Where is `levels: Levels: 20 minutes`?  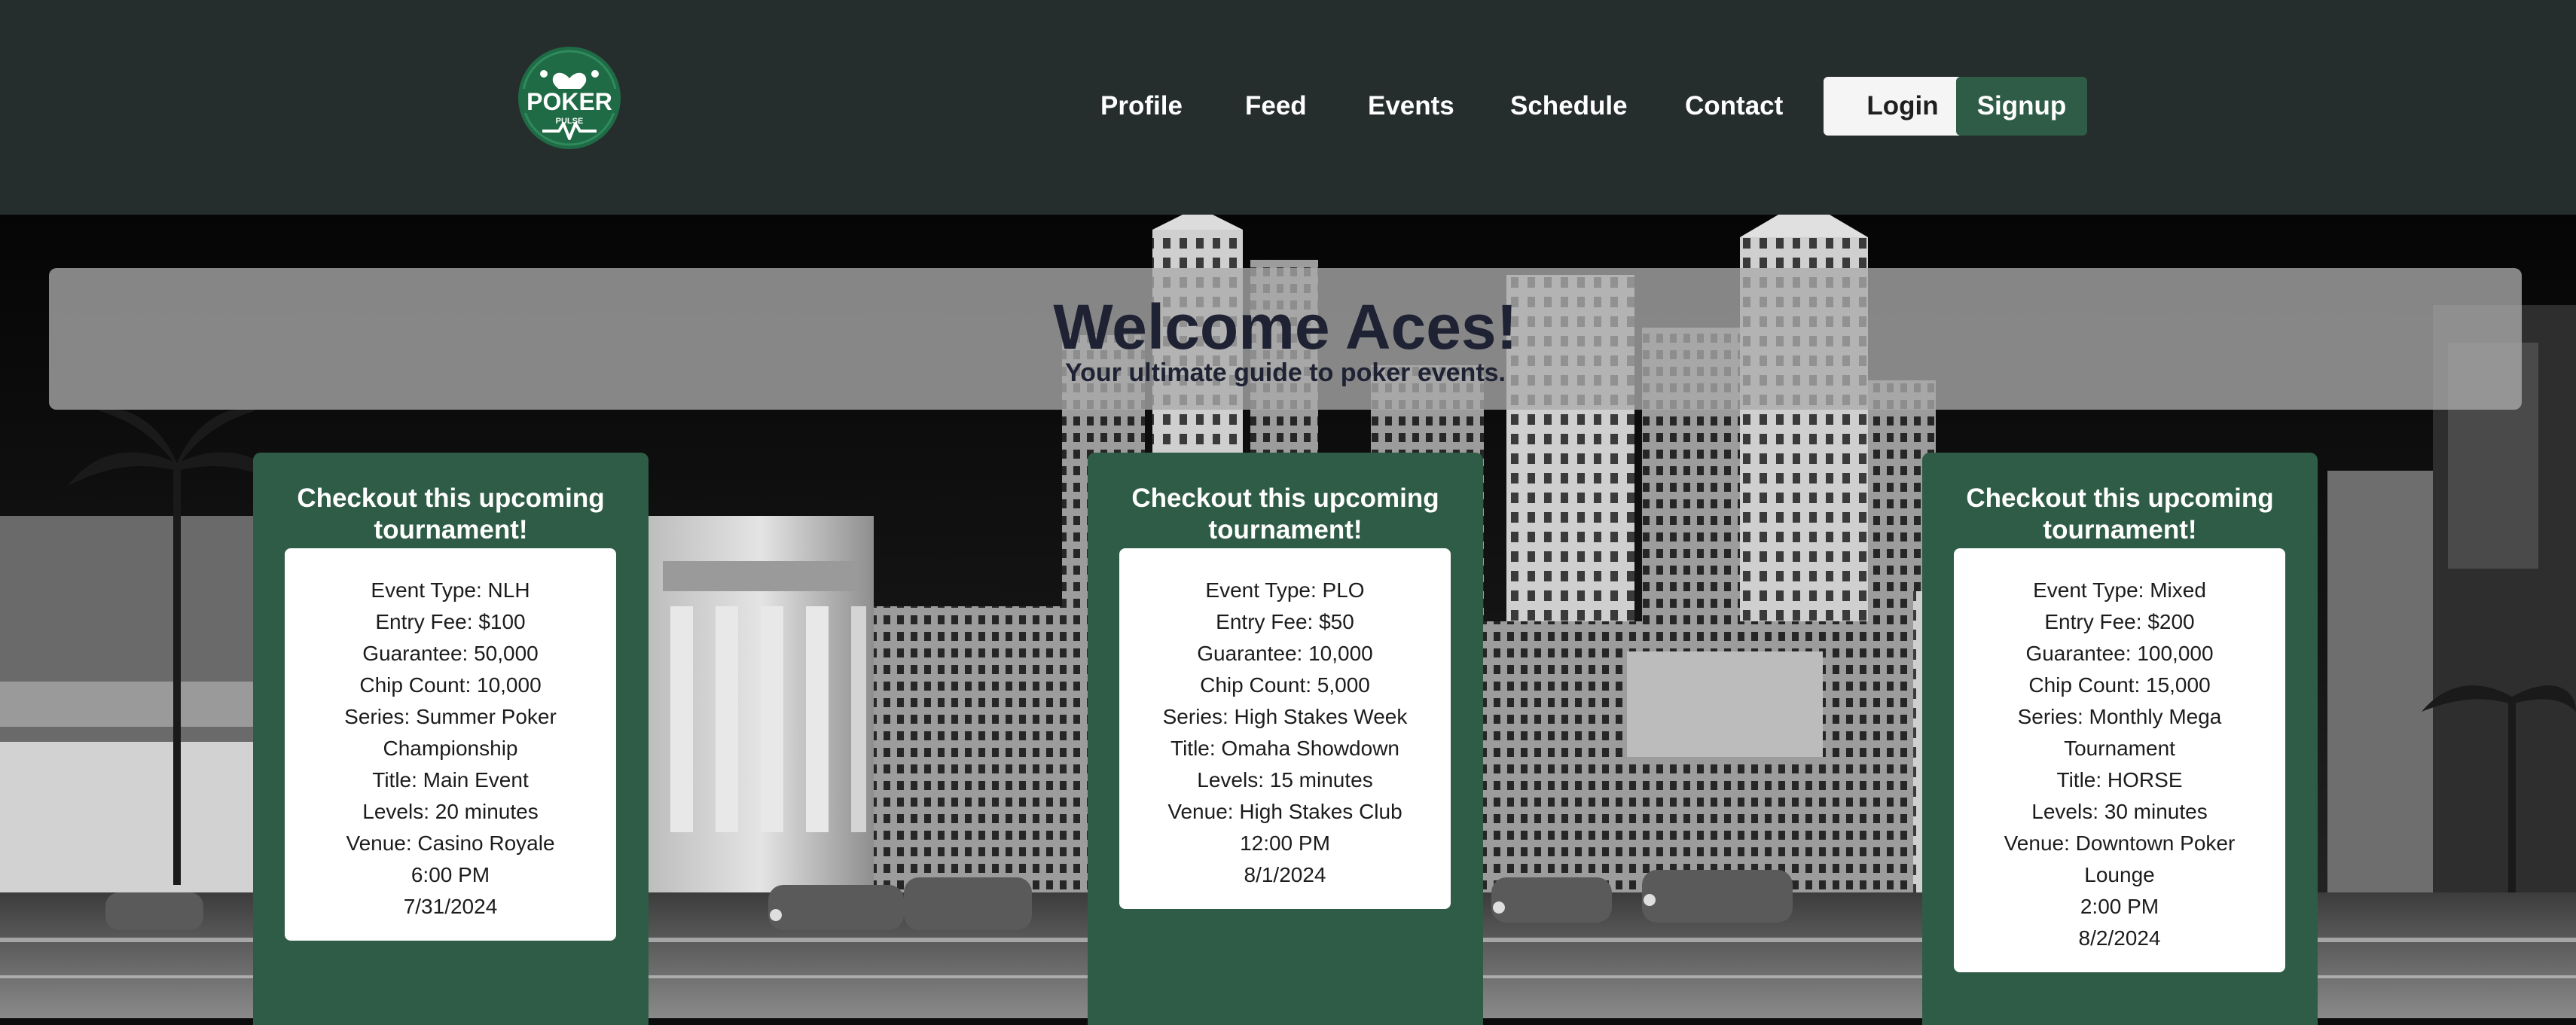 levels: Levels: 20 minutes is located at coordinates (451, 811).